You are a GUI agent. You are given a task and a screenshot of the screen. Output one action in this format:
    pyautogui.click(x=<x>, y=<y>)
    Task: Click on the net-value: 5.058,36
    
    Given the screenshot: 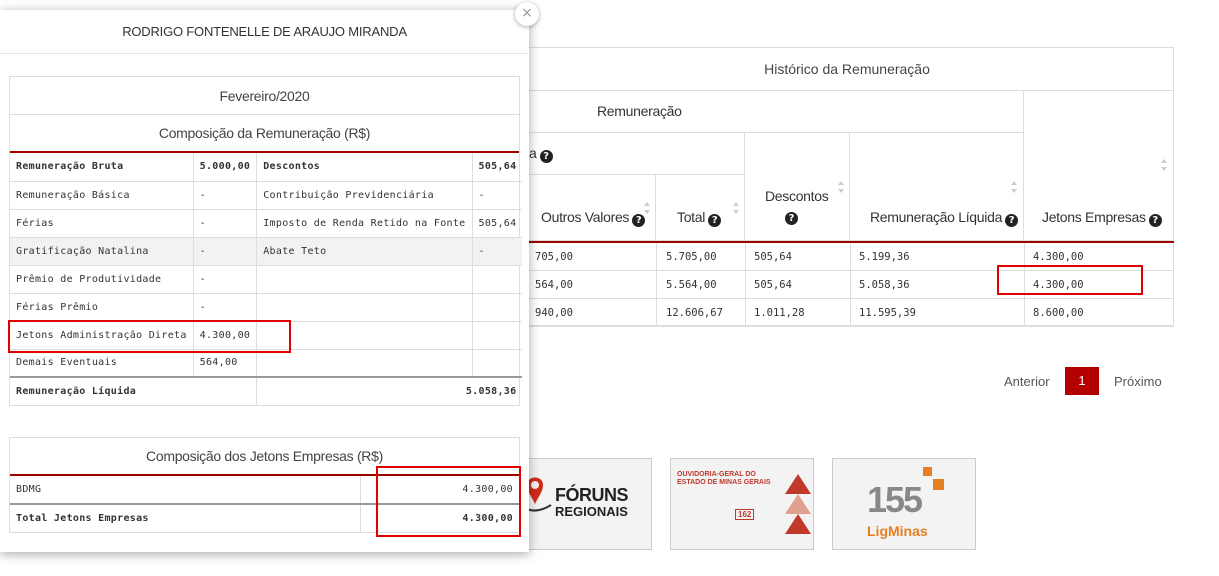 What is the action you would take?
    pyautogui.click(x=491, y=391)
    